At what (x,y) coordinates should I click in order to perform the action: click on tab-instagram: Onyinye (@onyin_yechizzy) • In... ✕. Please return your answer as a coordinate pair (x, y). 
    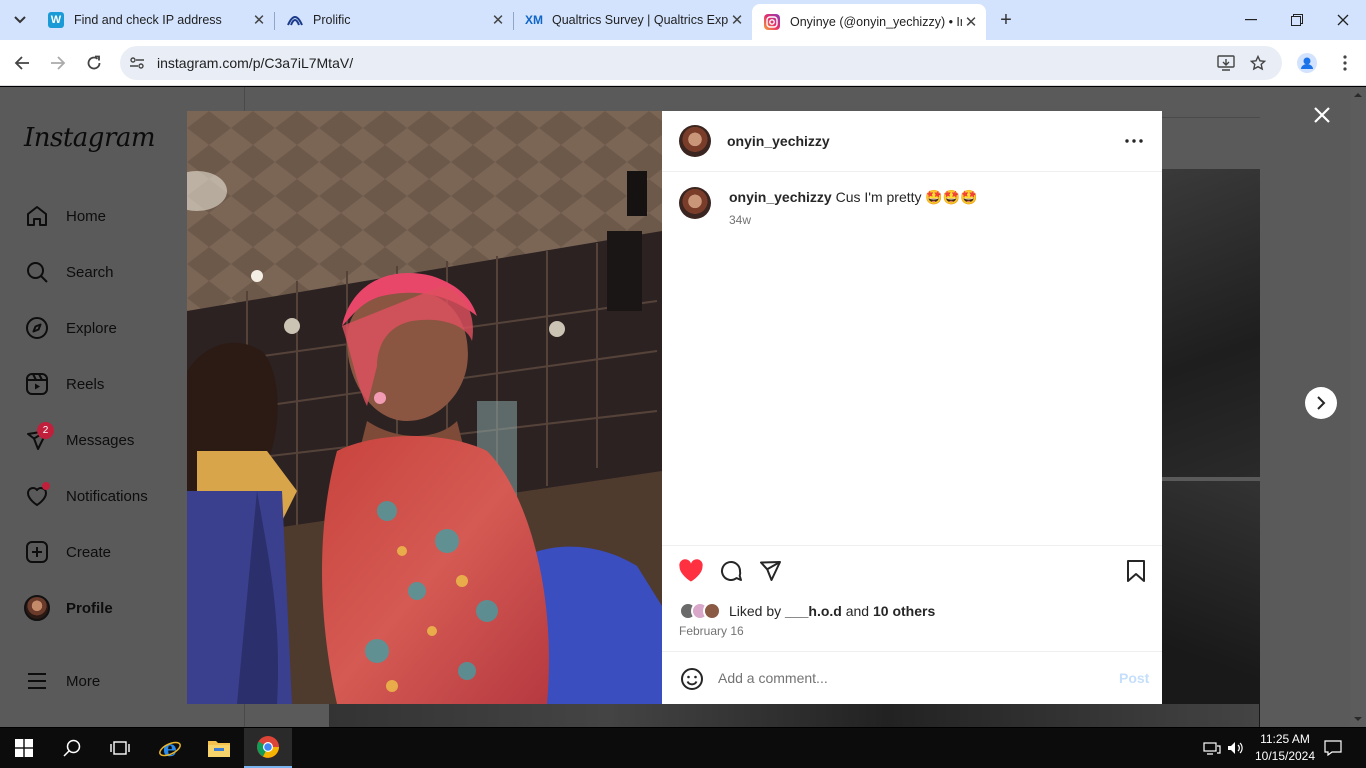
    Looking at the image, I should click on (869, 22).